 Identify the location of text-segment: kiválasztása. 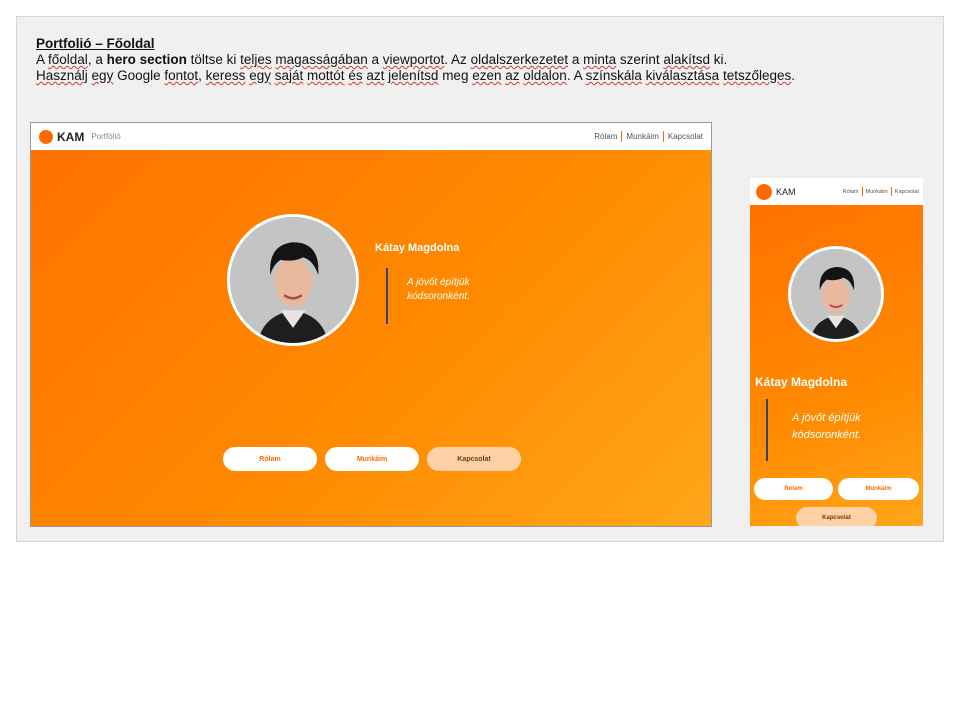
(682, 75).